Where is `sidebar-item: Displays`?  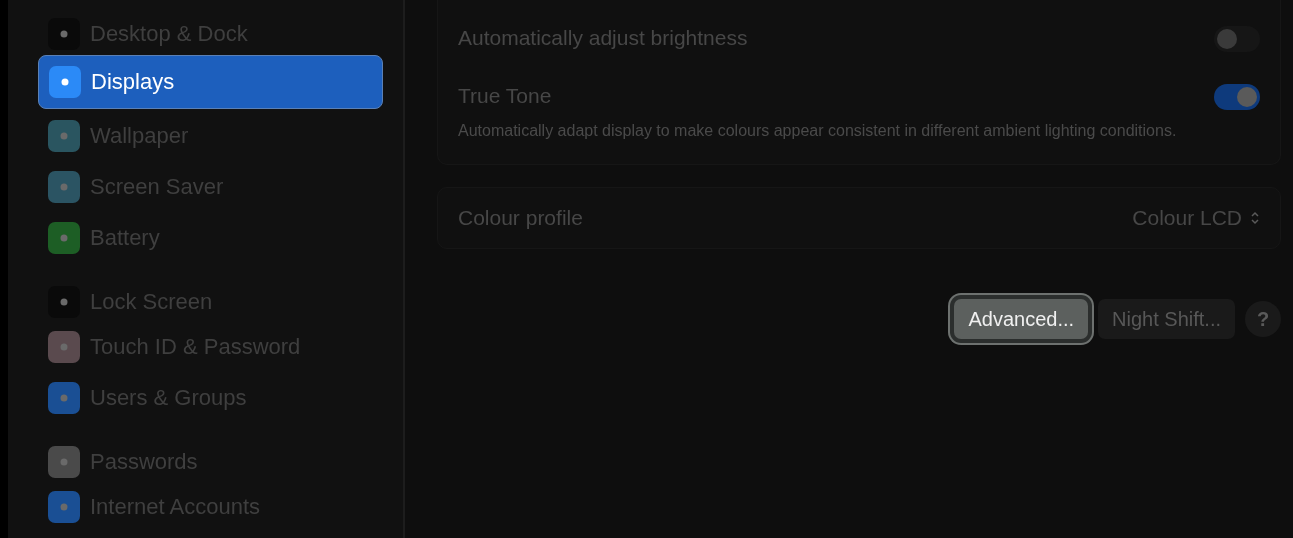 sidebar-item: Displays is located at coordinates (210, 82).